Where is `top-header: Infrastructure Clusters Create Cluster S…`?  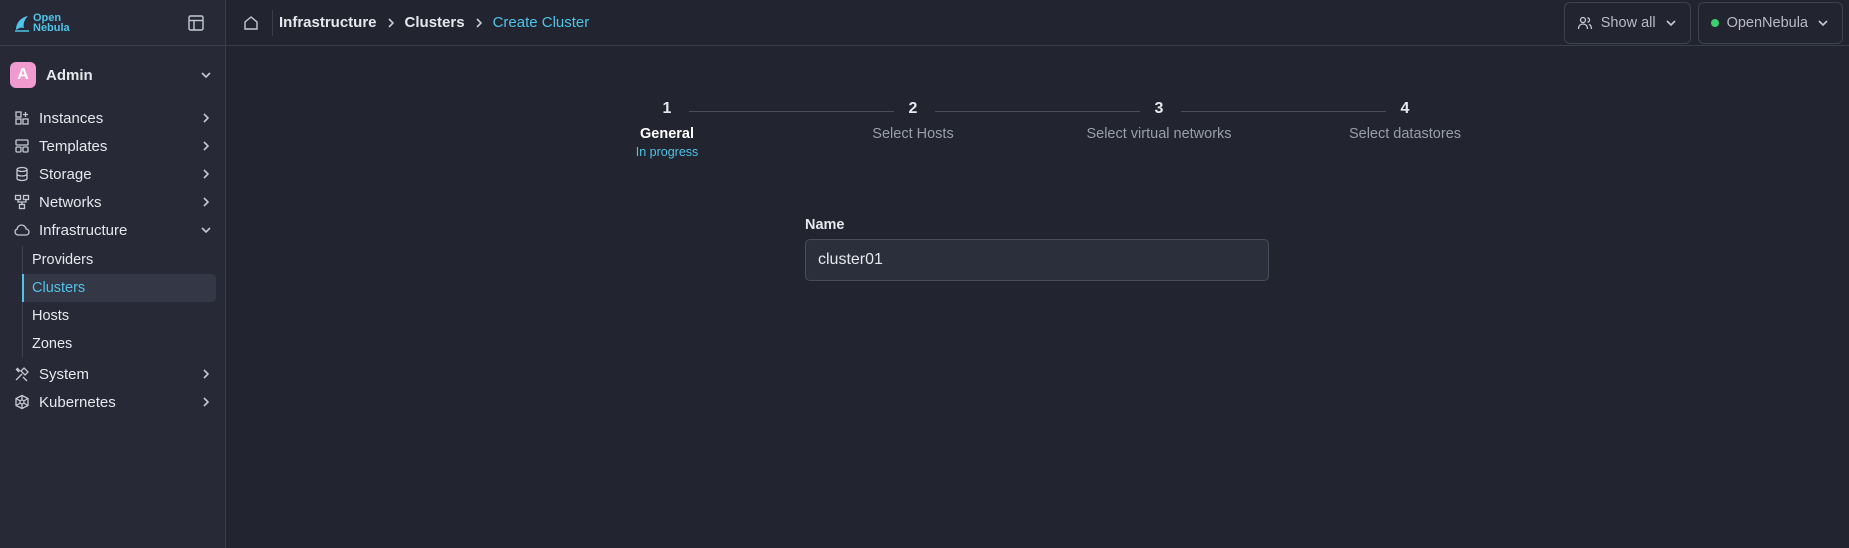
top-header: Infrastructure Clusters Create Cluster S… is located at coordinates (1037, 23).